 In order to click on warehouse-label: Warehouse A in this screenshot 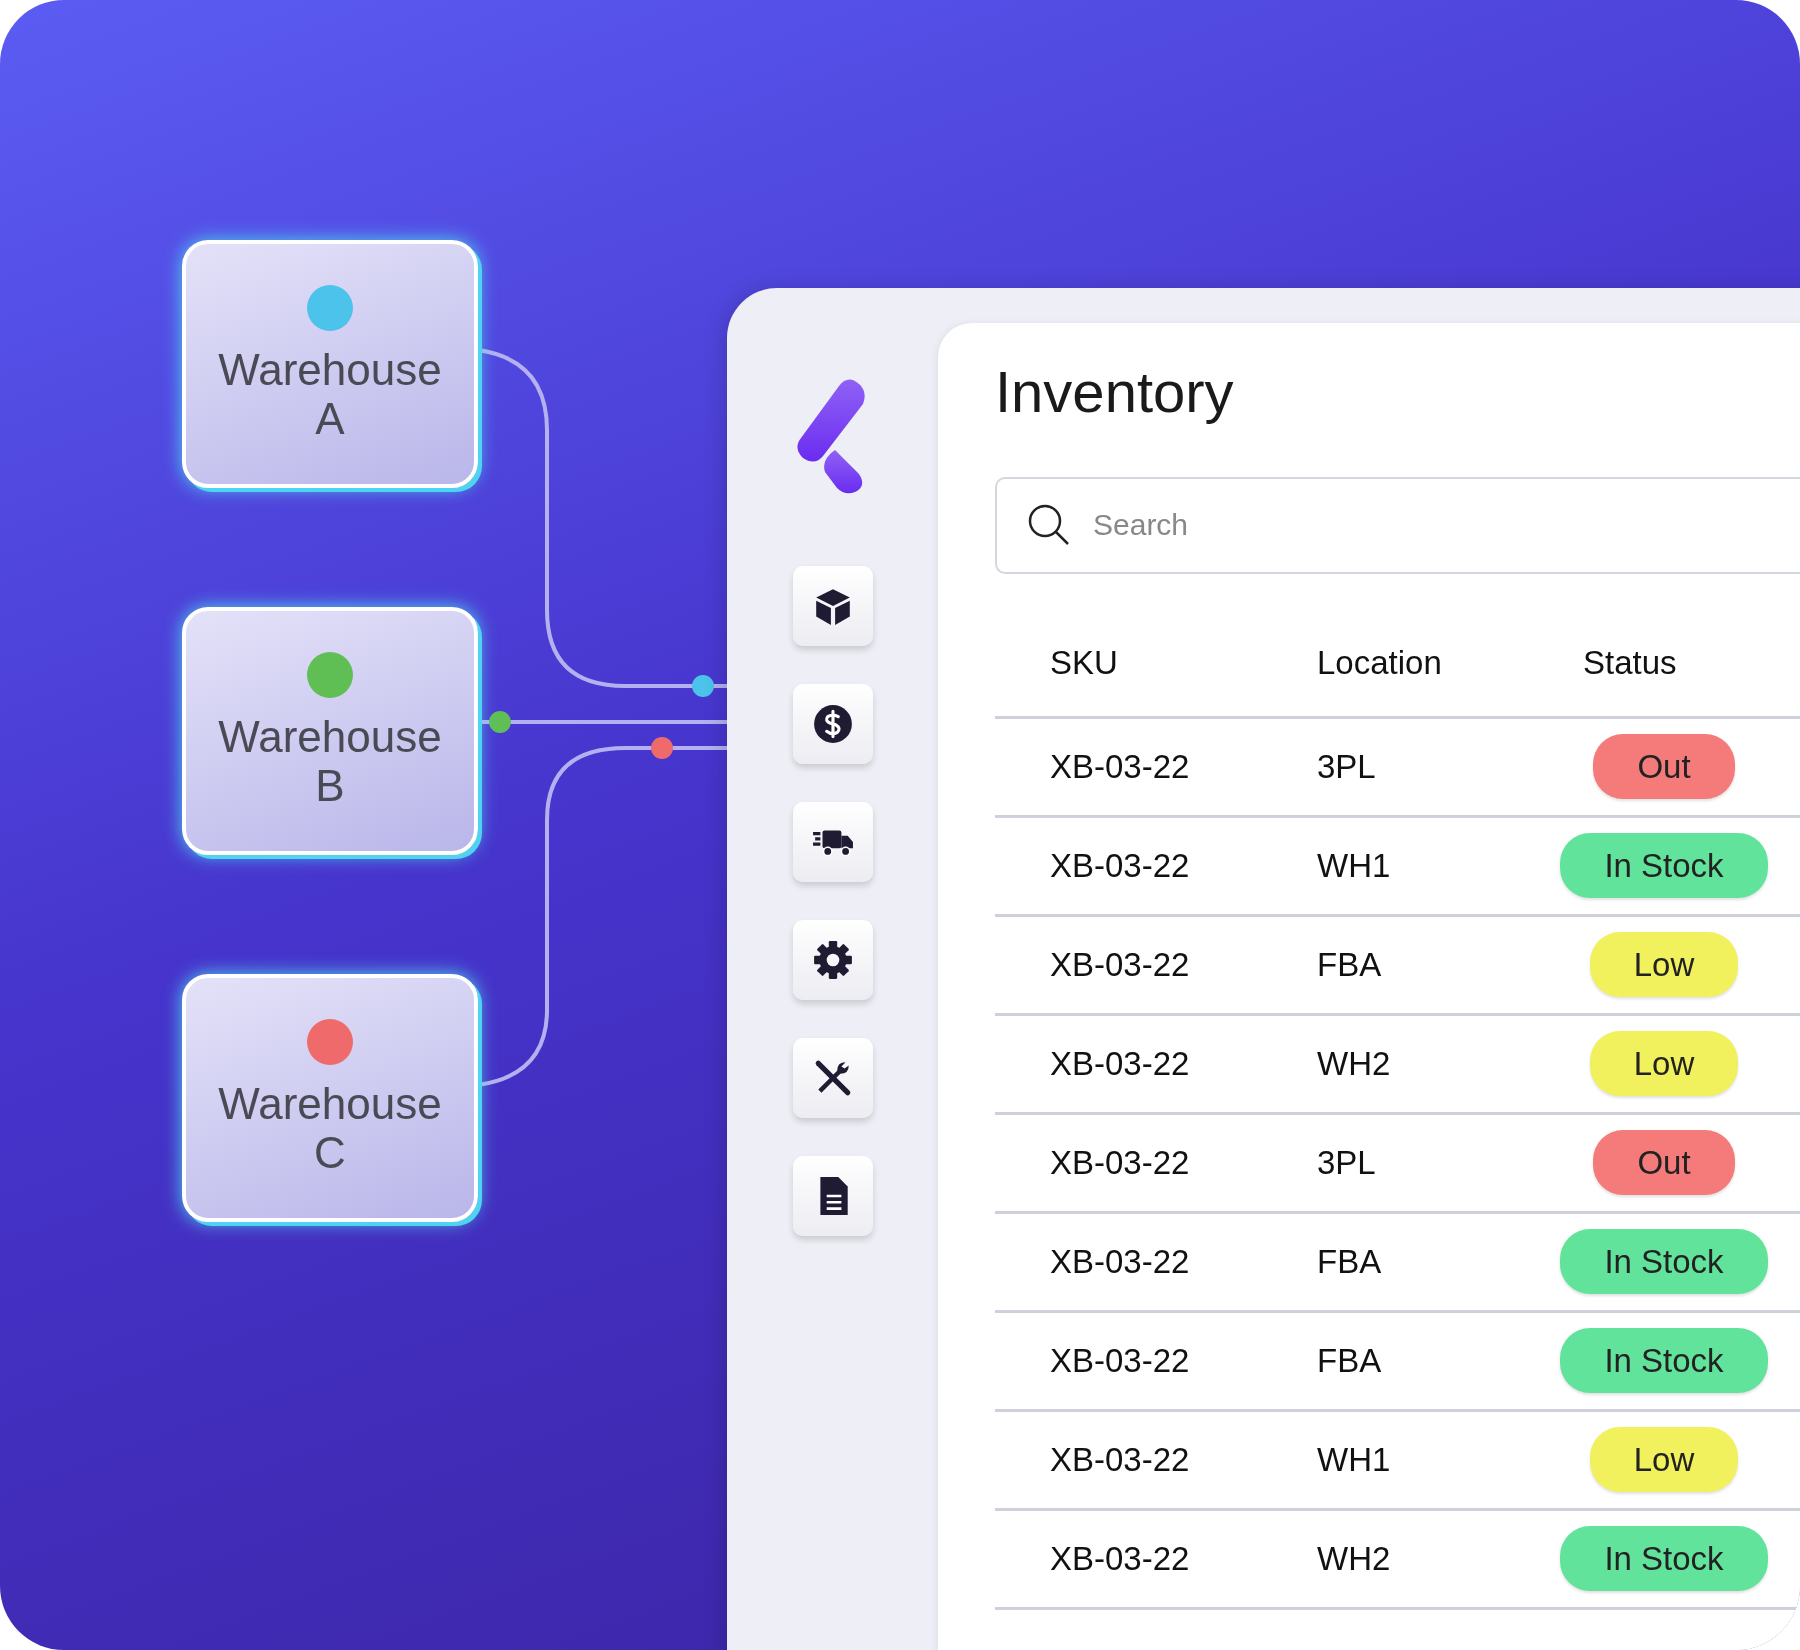, I will do `click(330, 394)`.